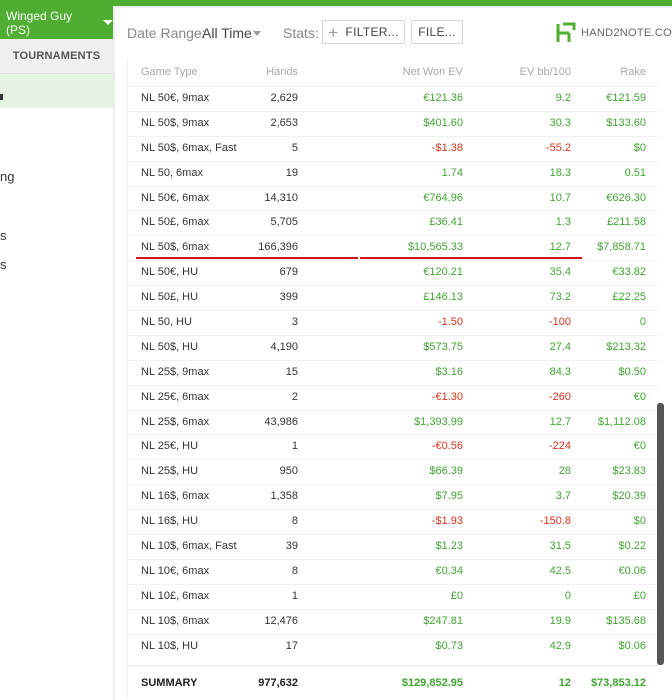 The width and height of the screenshot is (672, 700). I want to click on cell-ev-bb100: 84.3, so click(560, 371).